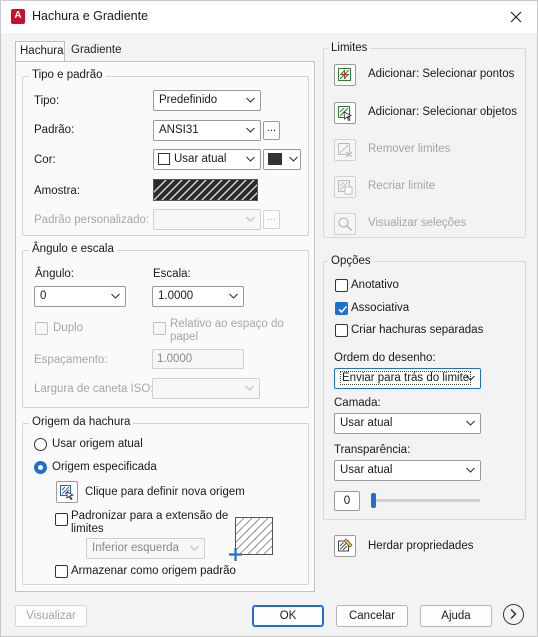  I want to click on remover-limites-label: Remover limites, so click(409, 149).